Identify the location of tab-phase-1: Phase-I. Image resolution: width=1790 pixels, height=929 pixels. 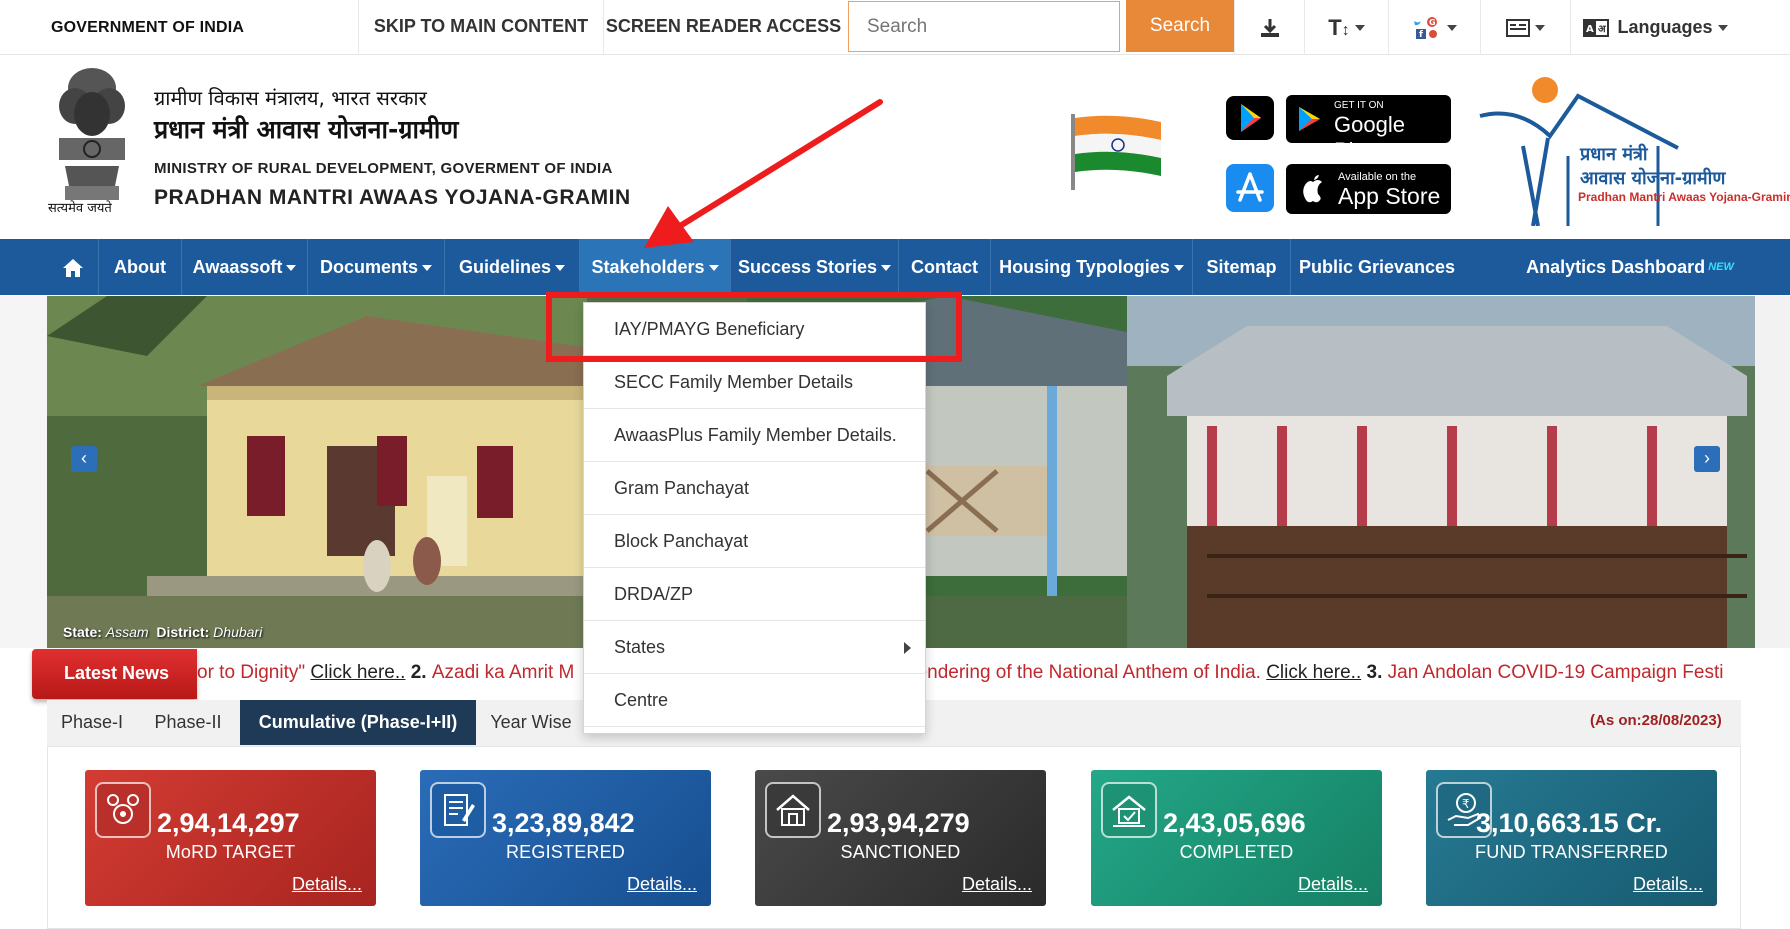
(92, 722).